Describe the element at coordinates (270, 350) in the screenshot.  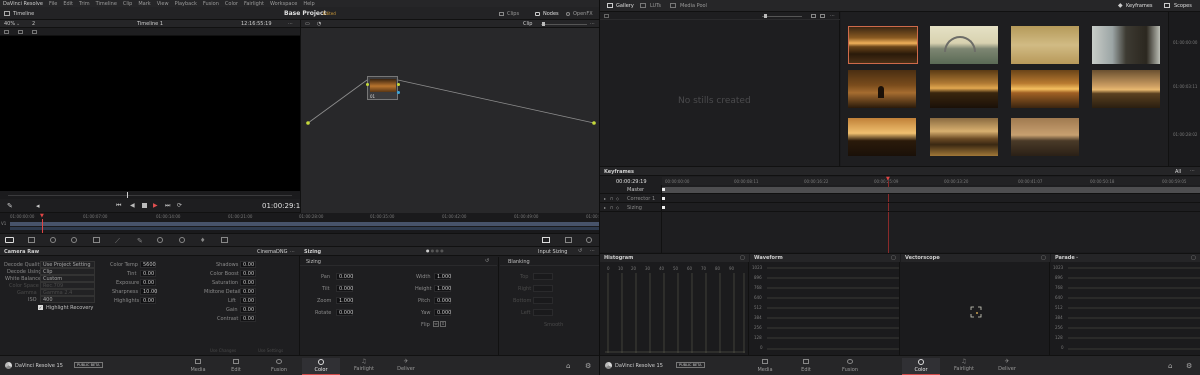
I see `use-settings-button: Use Settings` at that location.